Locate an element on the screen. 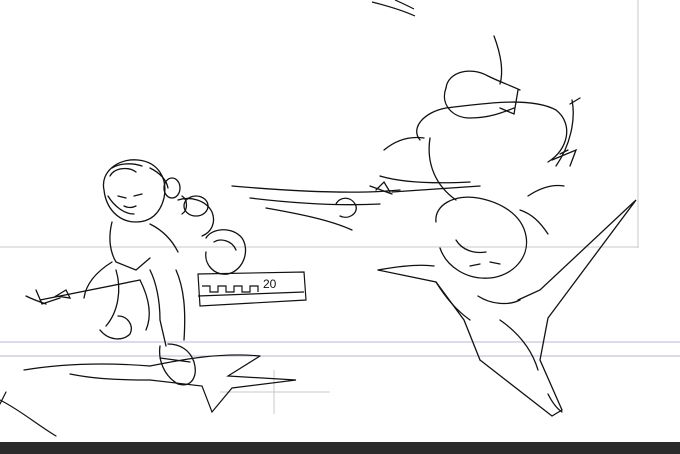 The image size is (680, 454). top-strokes is located at coordinates (393, 8).